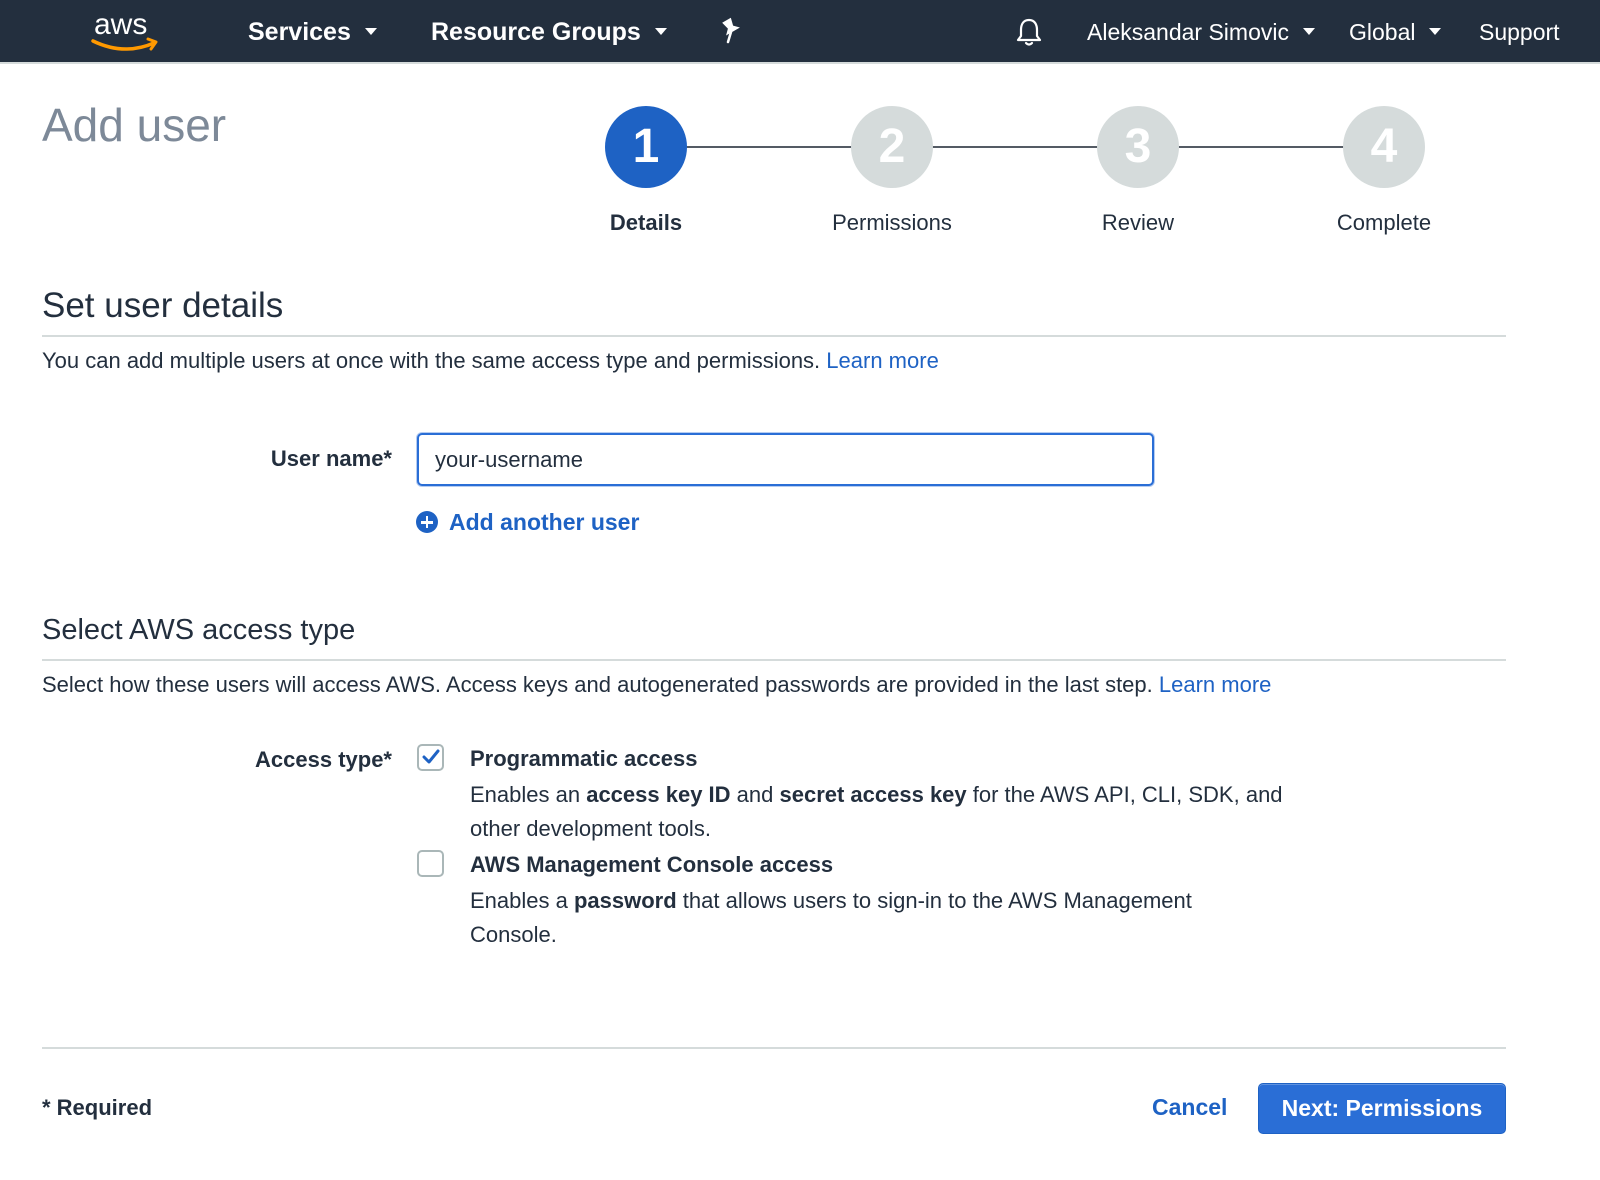 Image resolution: width=1600 pixels, height=1180 pixels. I want to click on support-menu: Support, so click(1519, 32).